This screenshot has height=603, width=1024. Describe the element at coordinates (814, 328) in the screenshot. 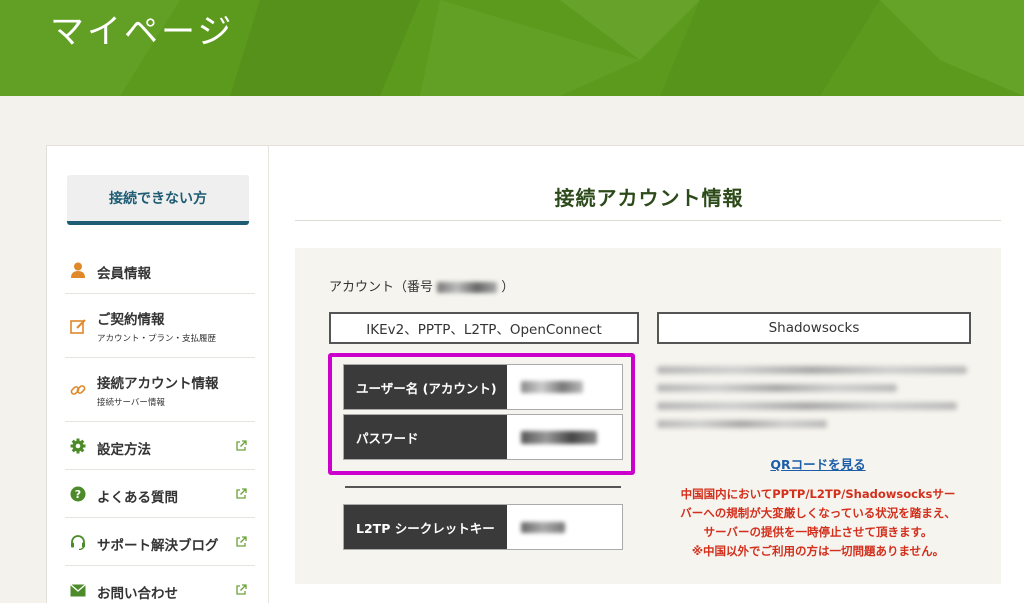

I see `tab-shadowsocks: Shadowsocks` at that location.